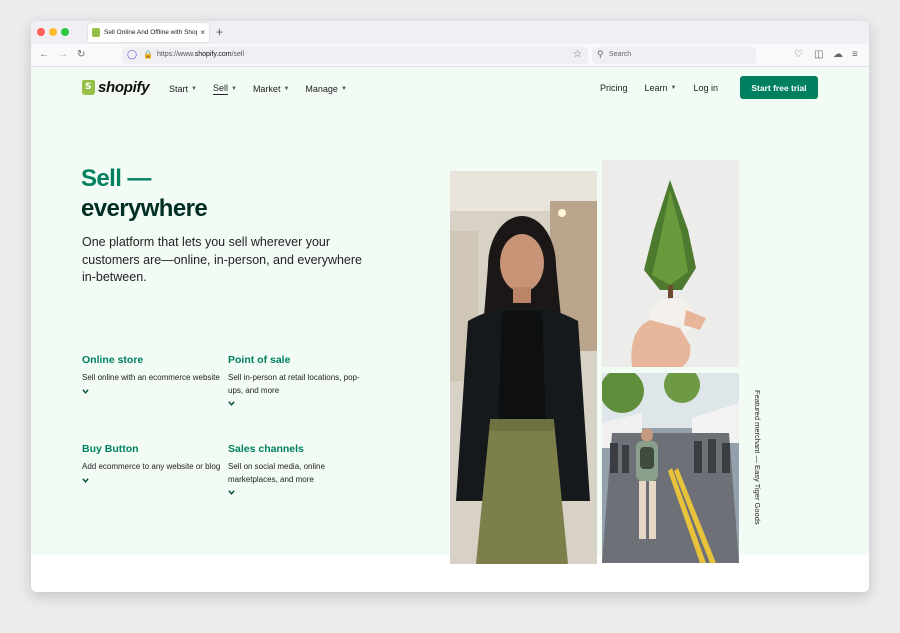 Image resolution: width=900 pixels, height=633 pixels. What do you see at coordinates (201, 54) in the screenshot?
I see `url-text: https://www.shopify.com/sell` at bounding box center [201, 54].